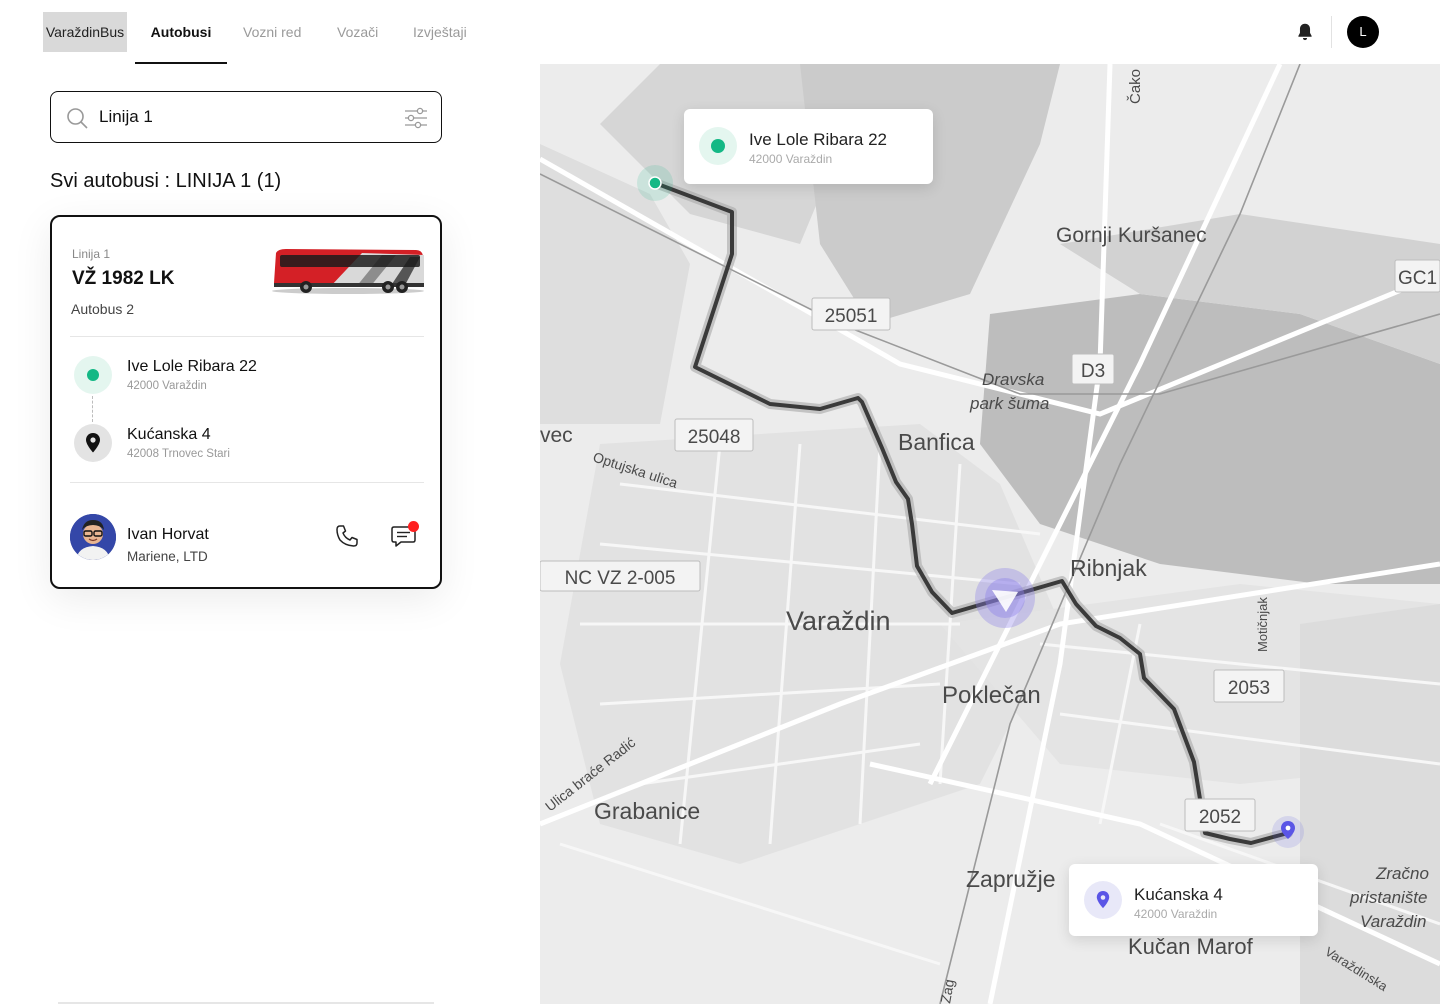 This screenshot has width=1440, height=1004. I want to click on map-label-airport-varazdin: Varaždin, so click(1393, 921).